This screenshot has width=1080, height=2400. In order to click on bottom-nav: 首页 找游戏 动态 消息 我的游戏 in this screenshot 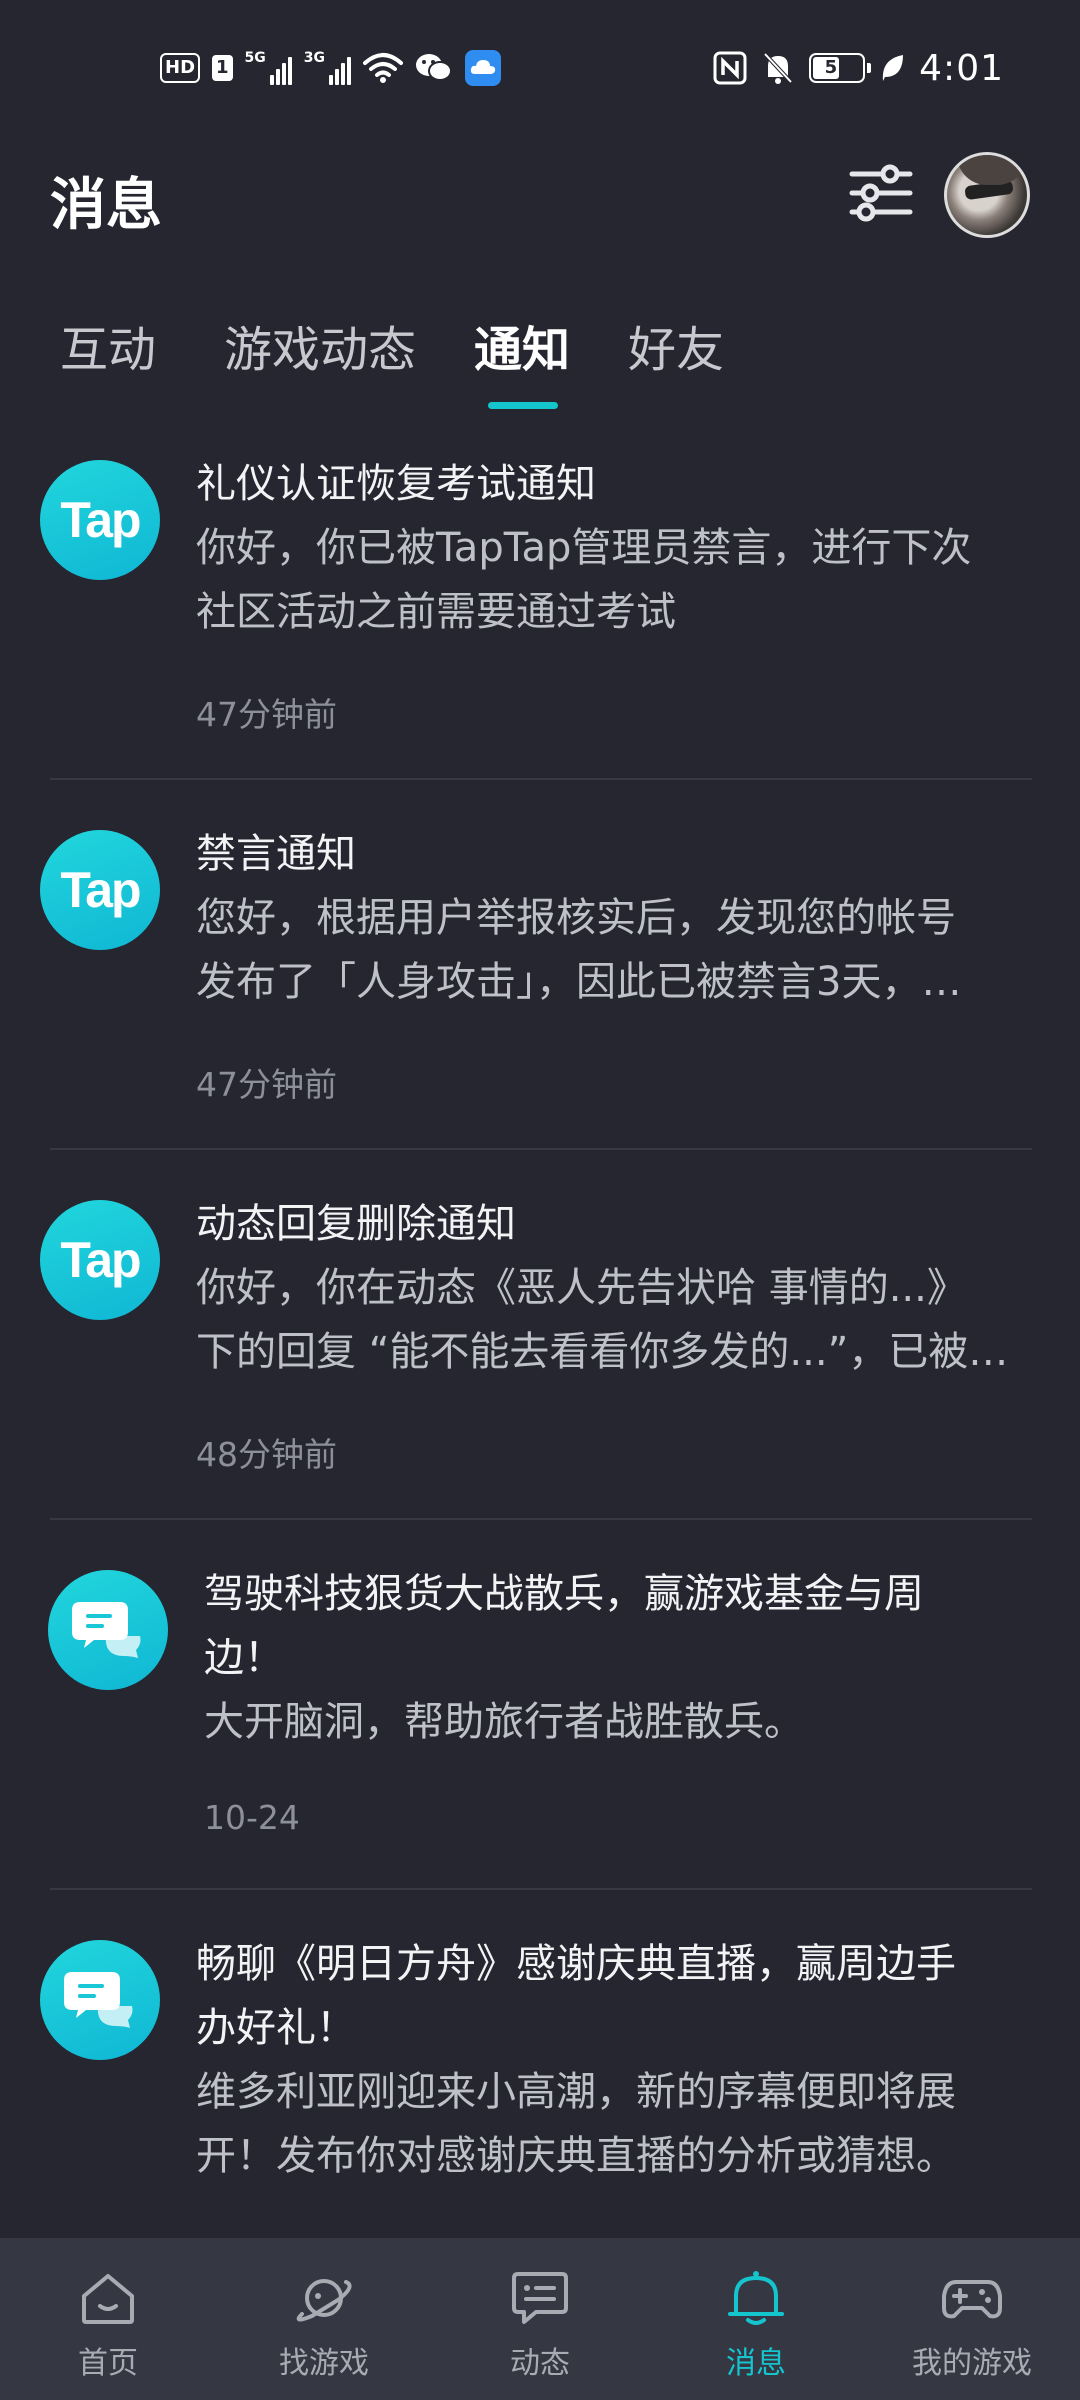, I will do `click(540, 2319)`.